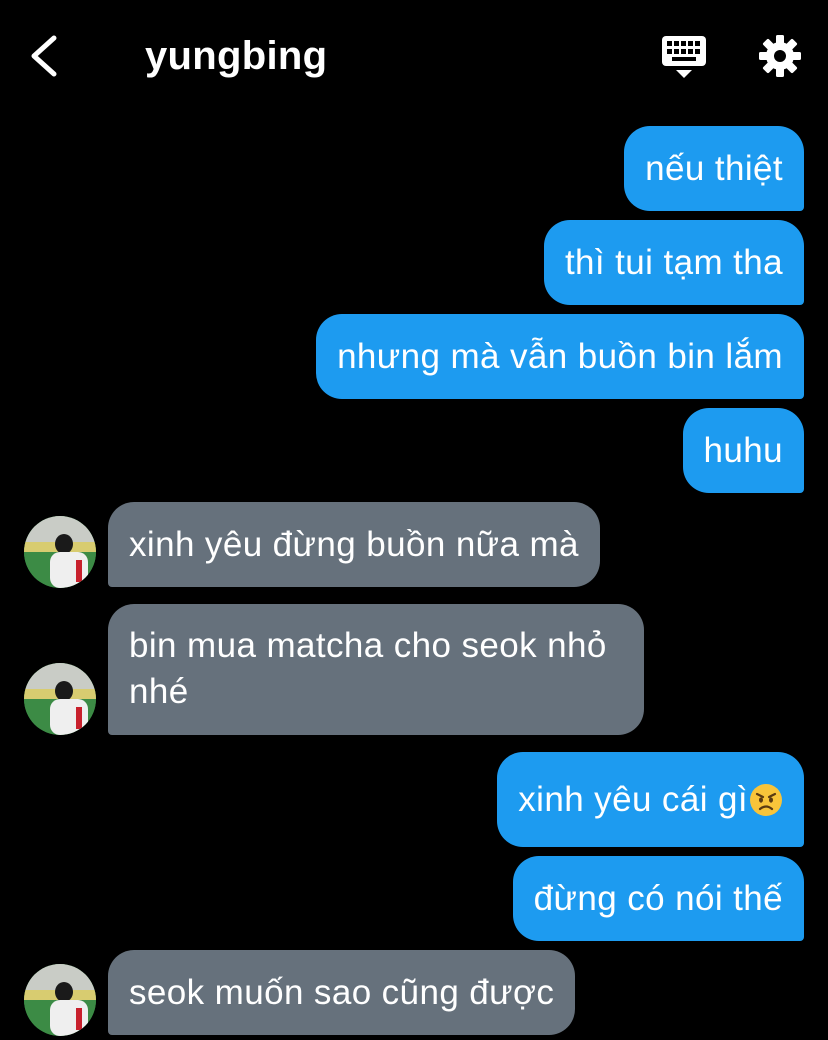 Image resolution: width=828 pixels, height=1040 pixels. I want to click on keyboard-icon, so click(684, 57).